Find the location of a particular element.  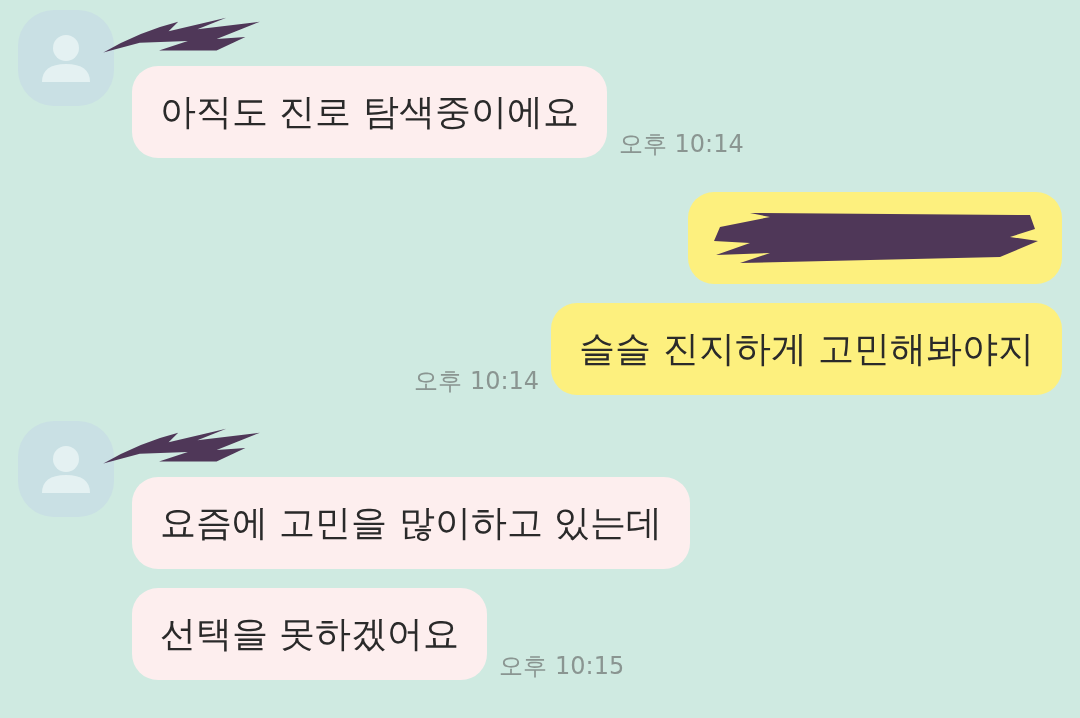

message-bubble: 요즘에 고민을 많이하고 있는데 is located at coordinates (411, 523).